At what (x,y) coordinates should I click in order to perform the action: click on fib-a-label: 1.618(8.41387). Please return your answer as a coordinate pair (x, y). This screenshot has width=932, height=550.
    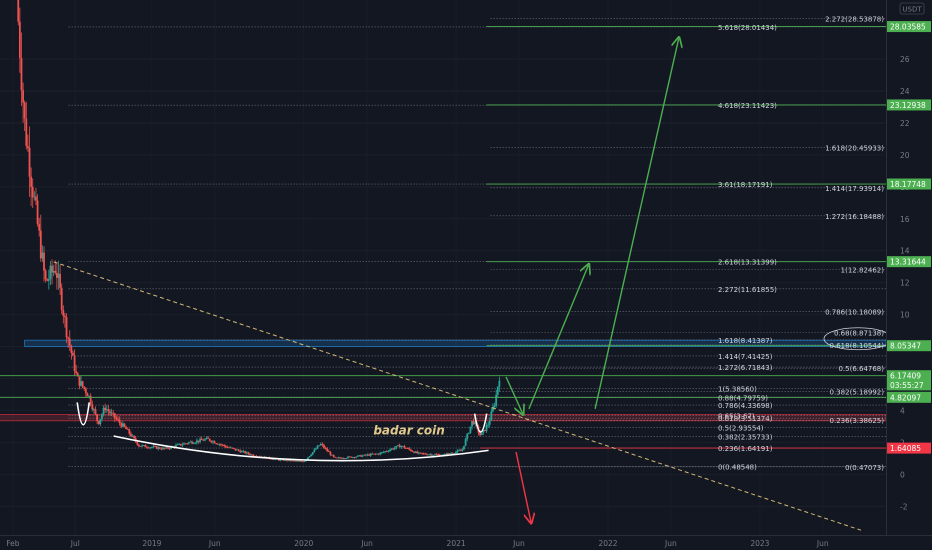
    Looking at the image, I should click on (745, 341).